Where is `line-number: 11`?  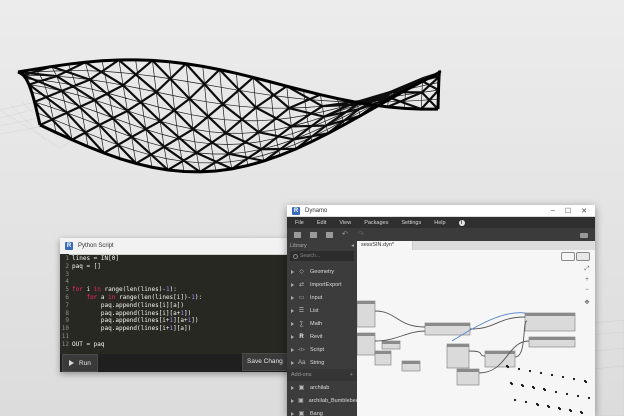 line-number: 11 is located at coordinates (65, 336).